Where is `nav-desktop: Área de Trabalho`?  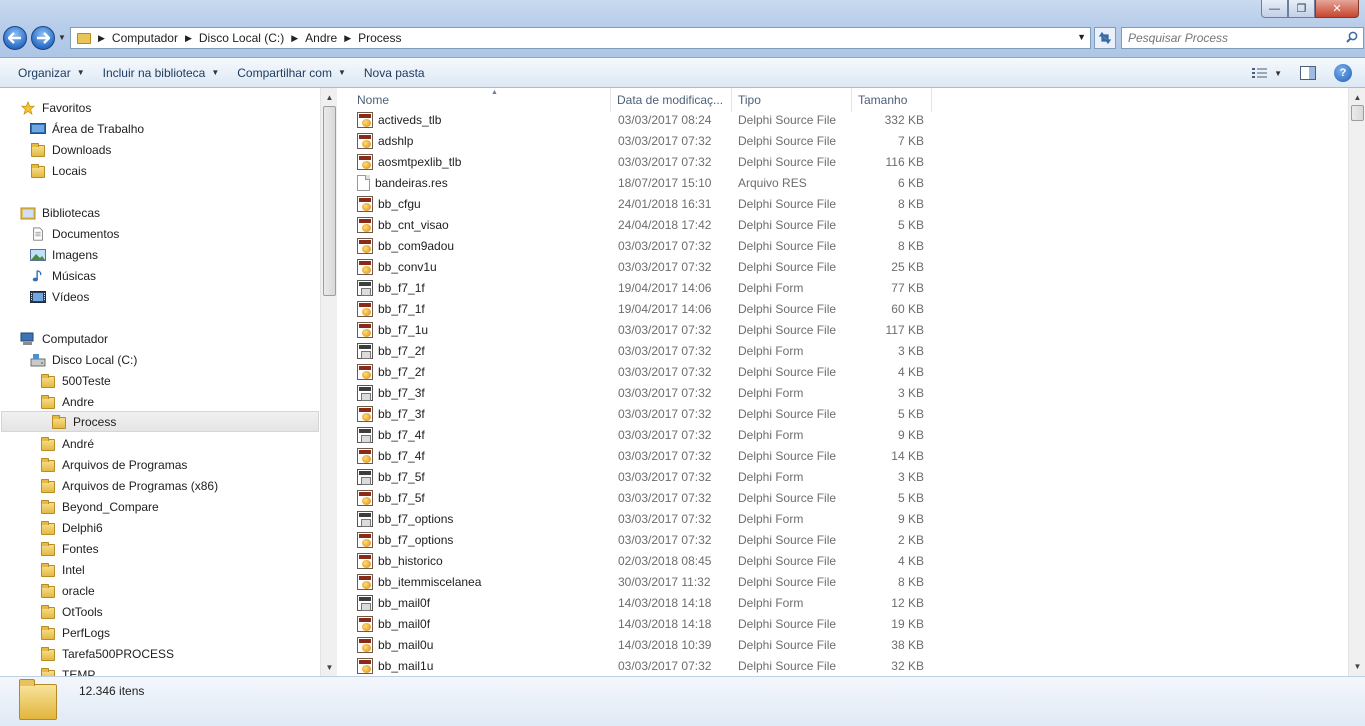
nav-desktop: Área de Trabalho is located at coordinates (87, 128).